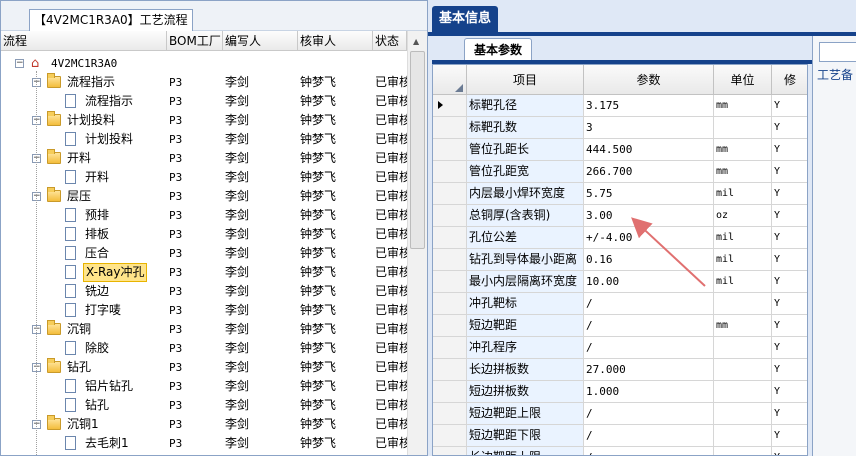 The height and width of the screenshot is (456, 856). Describe the element at coordinates (390, 41) in the screenshot. I see `col-header-status: 状态` at that location.